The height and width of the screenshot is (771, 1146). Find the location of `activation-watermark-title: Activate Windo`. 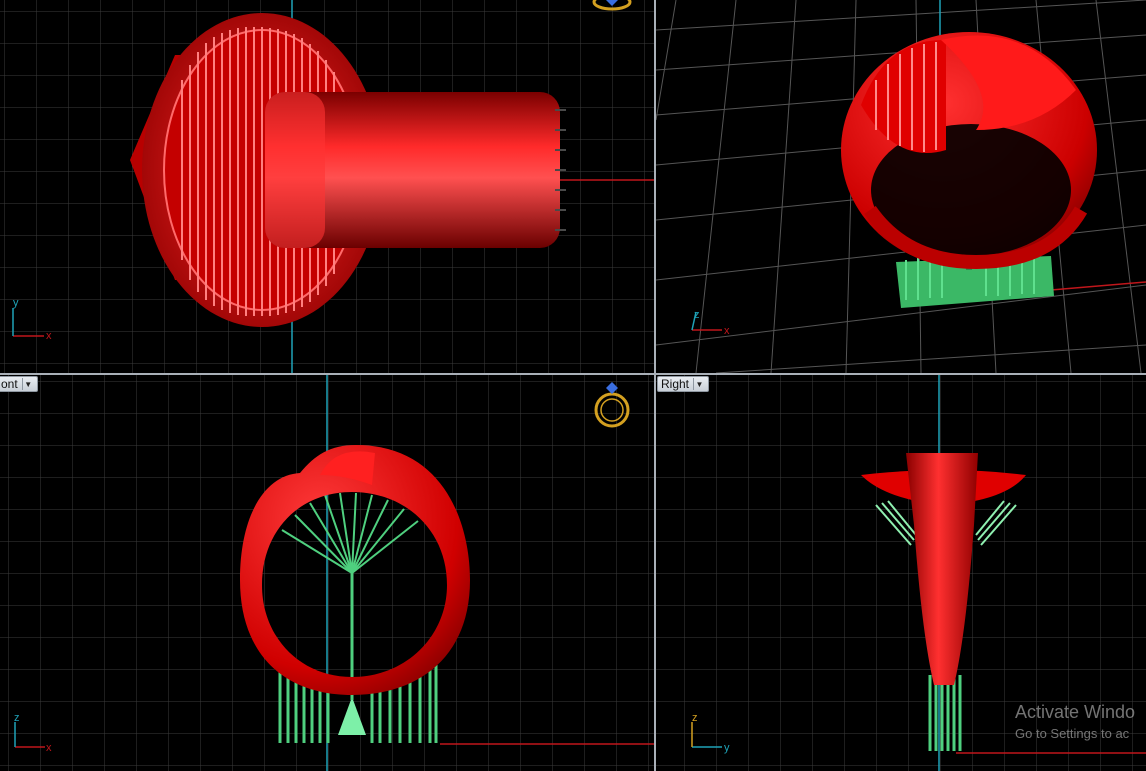

activation-watermark-title: Activate Windo is located at coordinates (1075, 712).